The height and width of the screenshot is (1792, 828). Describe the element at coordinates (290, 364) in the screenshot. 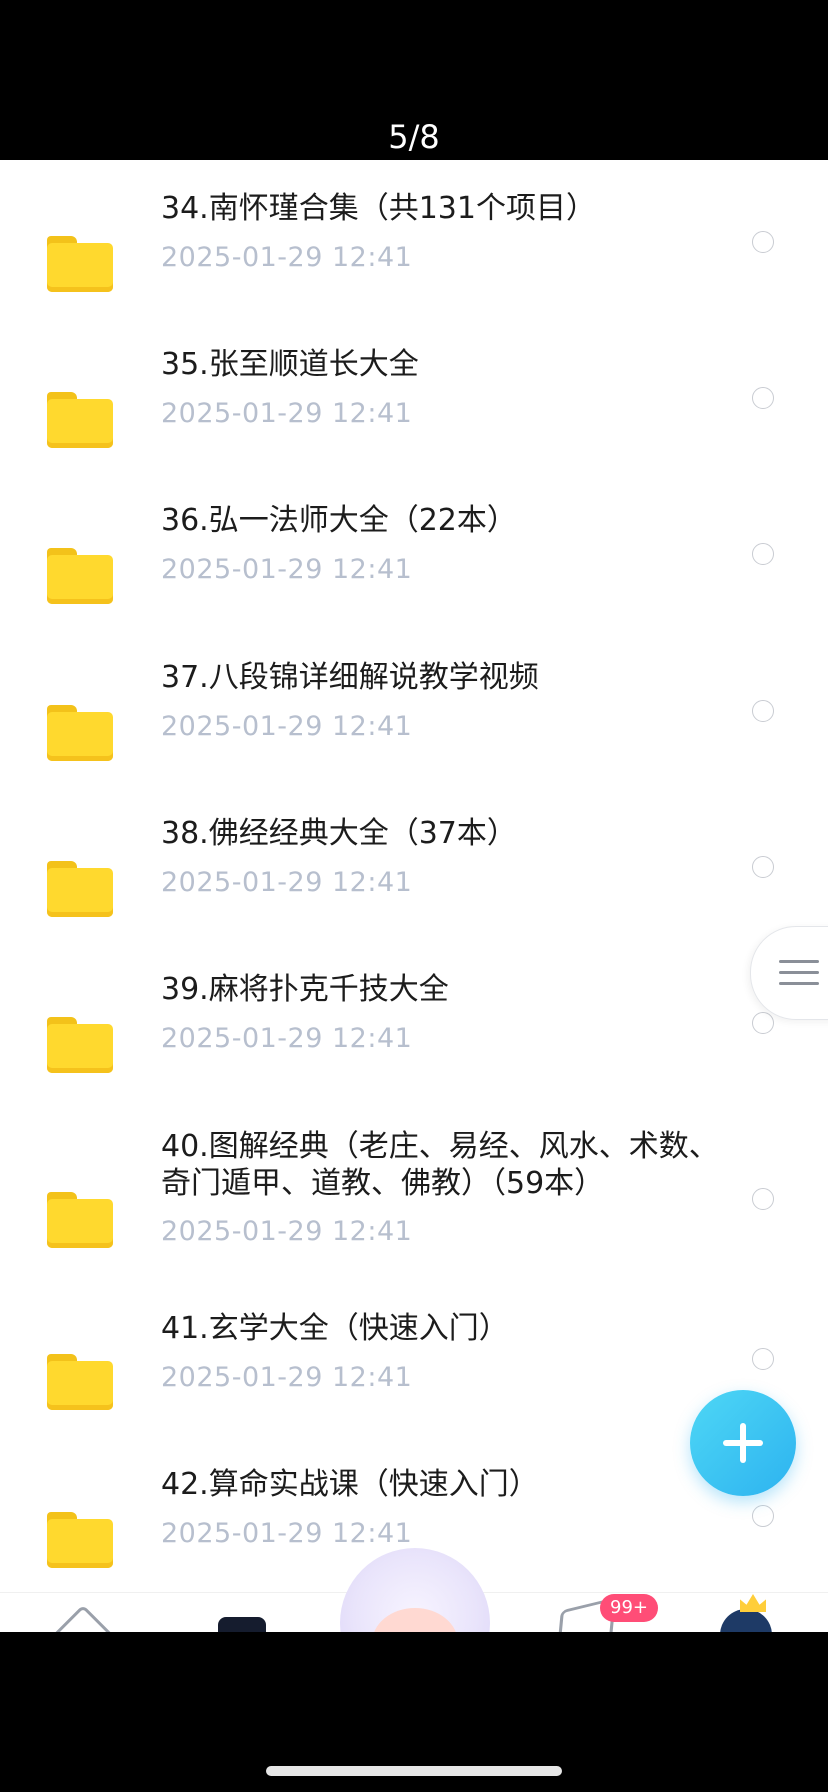

I see `item-title: 35.张至顺道长大全` at that location.